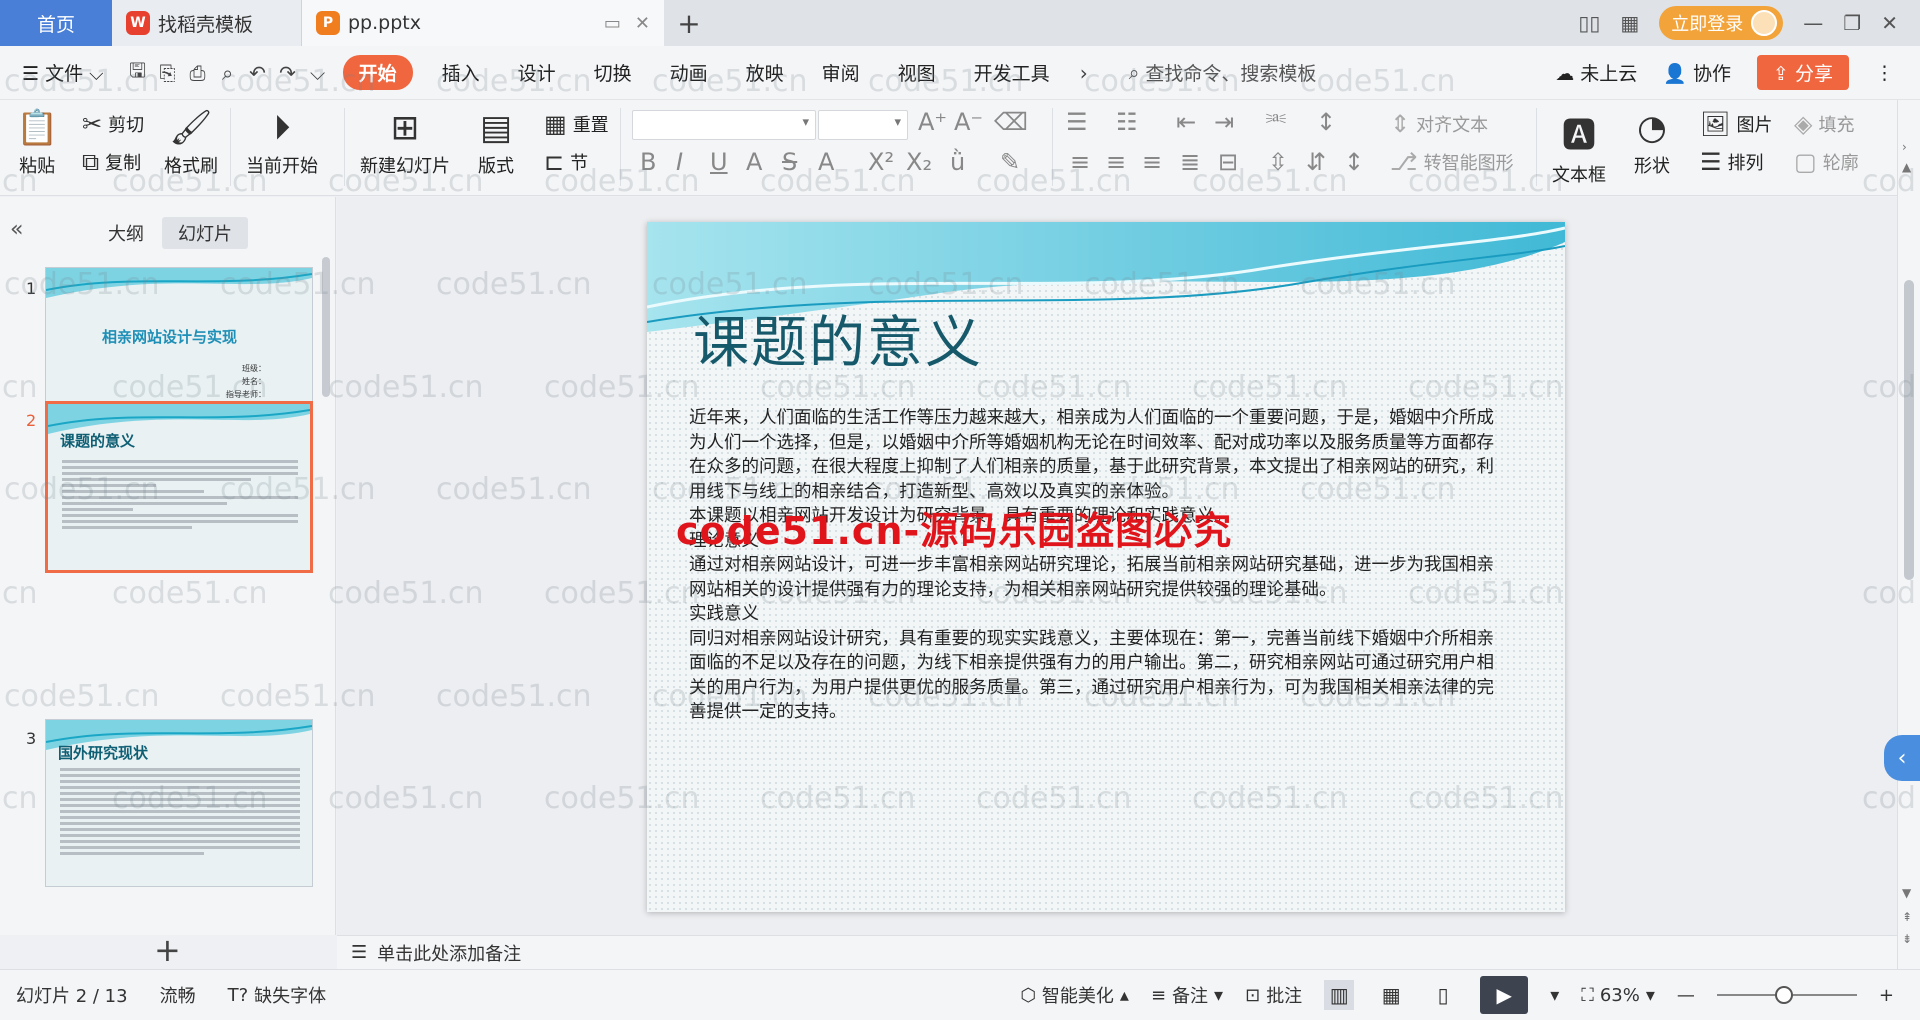 The width and height of the screenshot is (1920, 1020). Describe the element at coordinates (765, 72) in the screenshot. I see `menu-slideshow: 放映` at that location.